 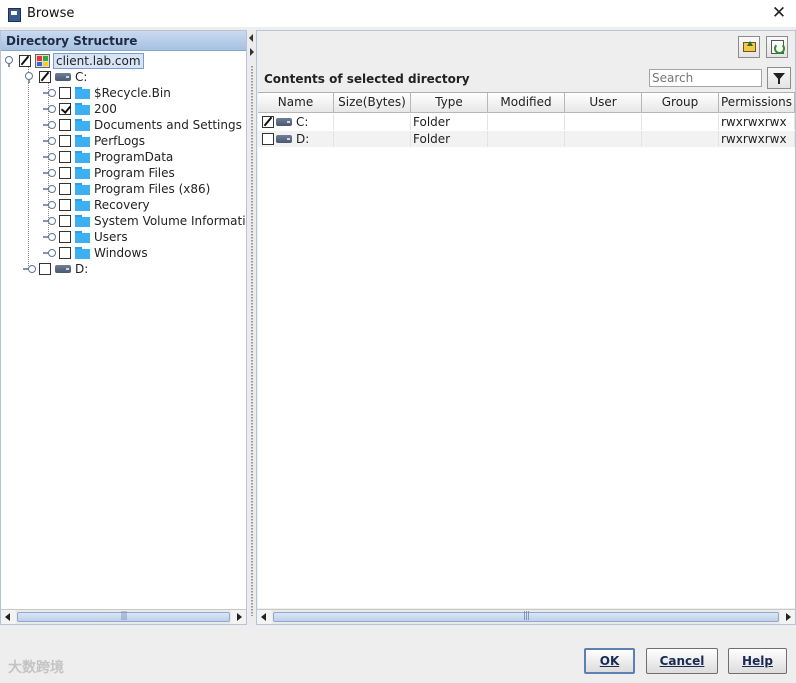 What do you see at coordinates (372, 139) in the screenshot?
I see `size-cell` at bounding box center [372, 139].